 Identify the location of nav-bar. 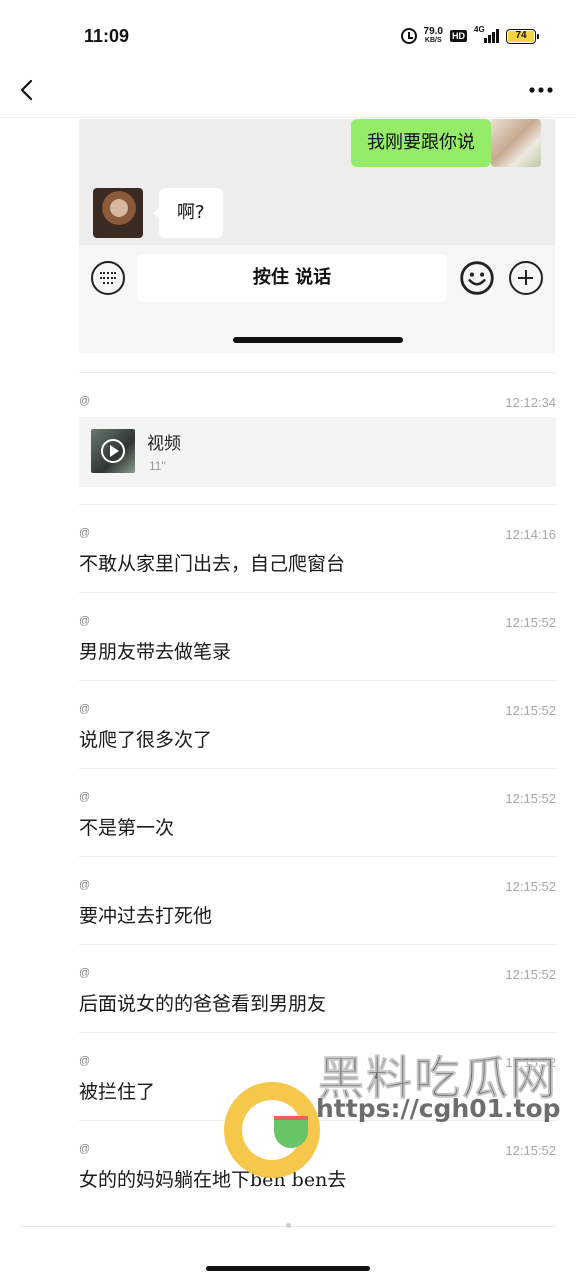
(288, 95).